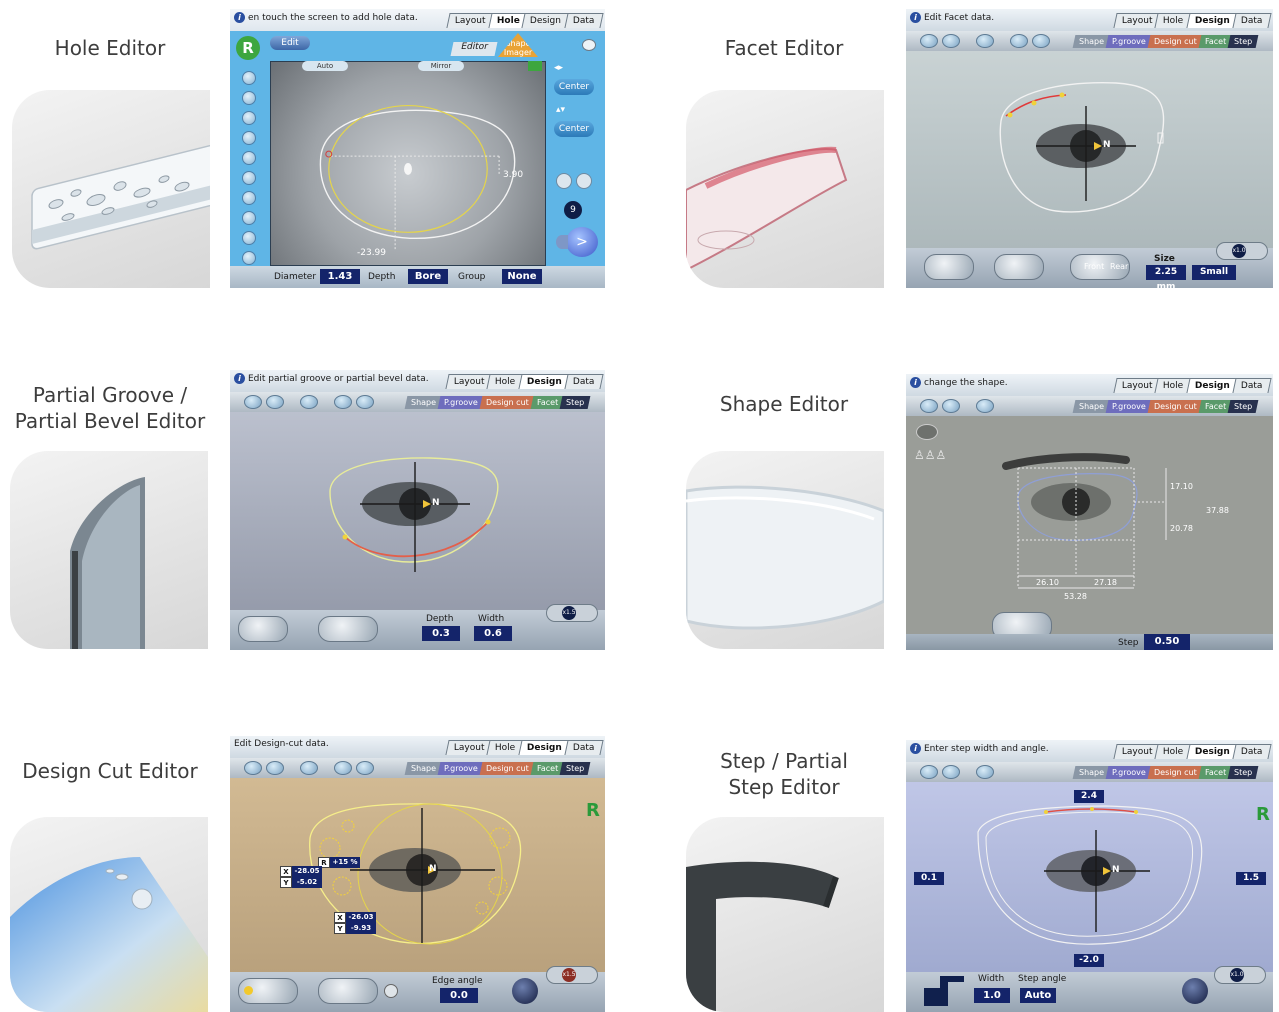  I want to click on edge-angle-value: 0.0, so click(459, 995).